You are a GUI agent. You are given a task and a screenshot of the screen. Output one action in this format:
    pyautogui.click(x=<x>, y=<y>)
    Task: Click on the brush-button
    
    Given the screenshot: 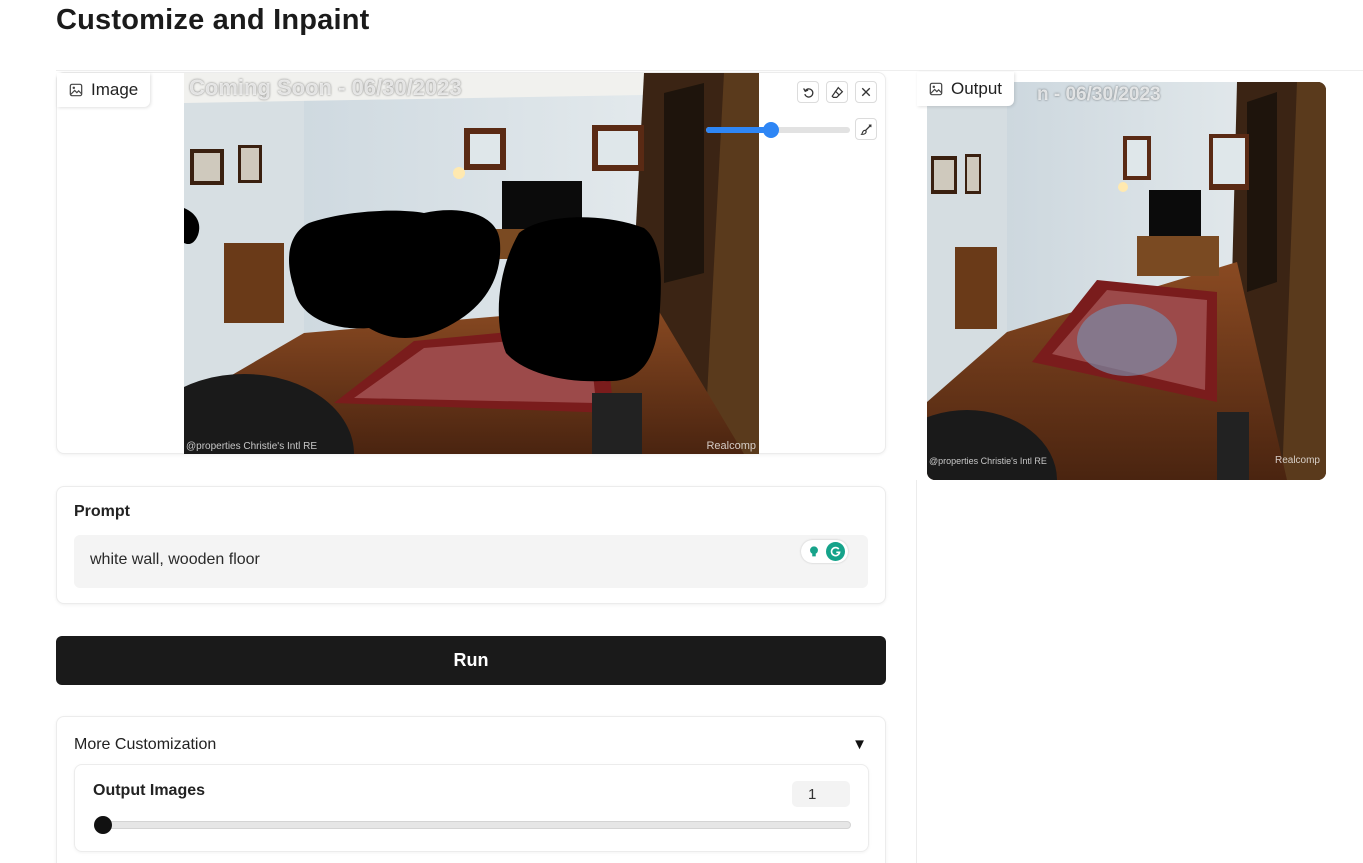 What is the action you would take?
    pyautogui.click(x=866, y=129)
    